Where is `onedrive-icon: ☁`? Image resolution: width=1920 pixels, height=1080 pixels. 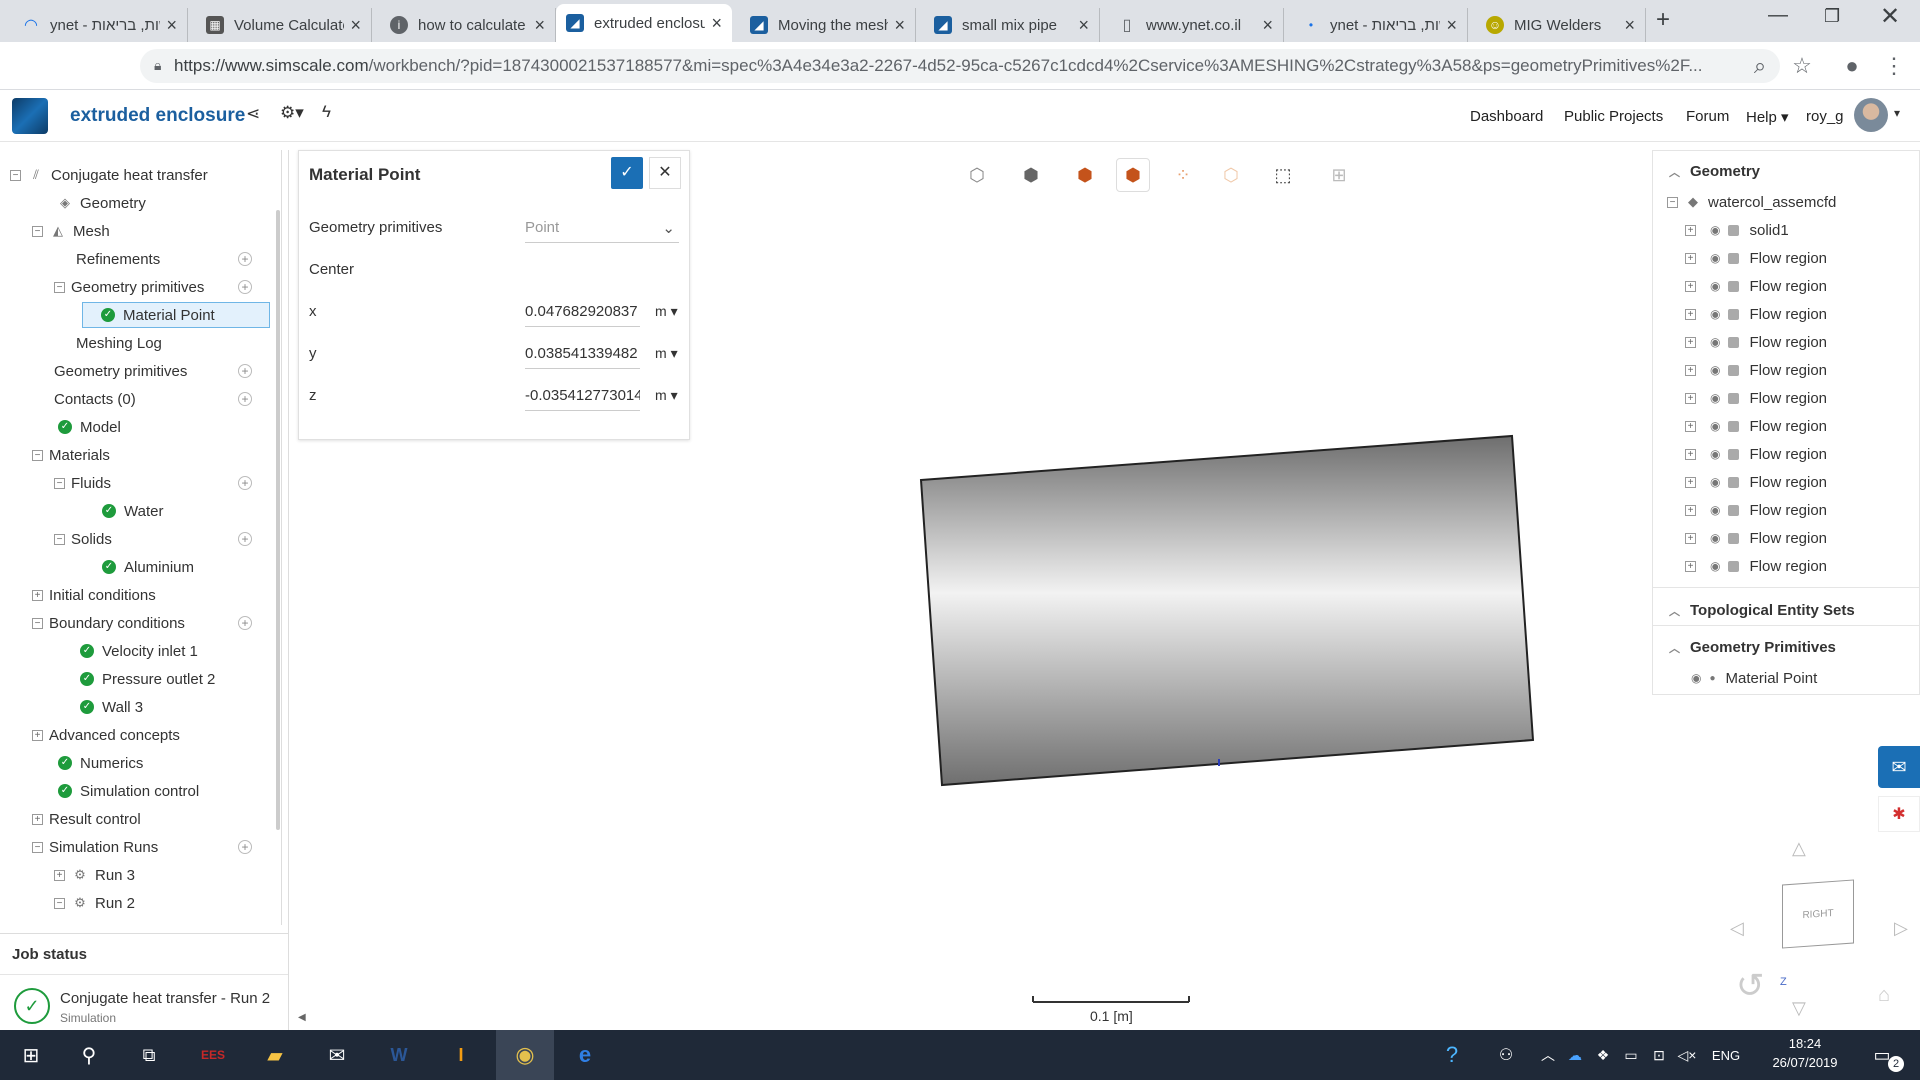 onedrive-icon: ☁ is located at coordinates (1575, 1055).